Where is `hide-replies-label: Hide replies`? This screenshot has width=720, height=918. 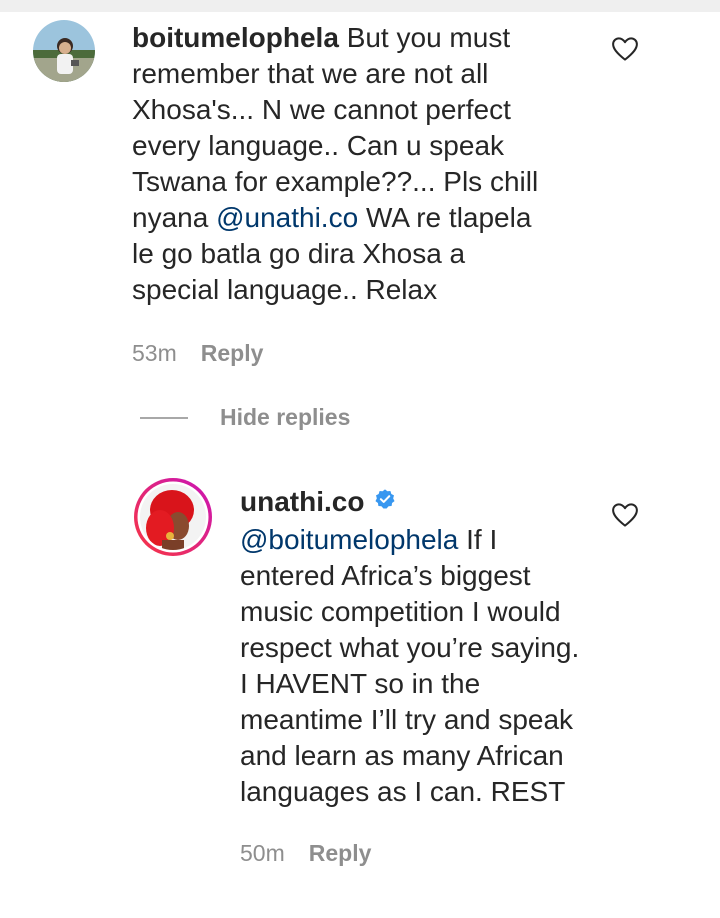
hide-replies-label: Hide replies is located at coordinates (285, 417).